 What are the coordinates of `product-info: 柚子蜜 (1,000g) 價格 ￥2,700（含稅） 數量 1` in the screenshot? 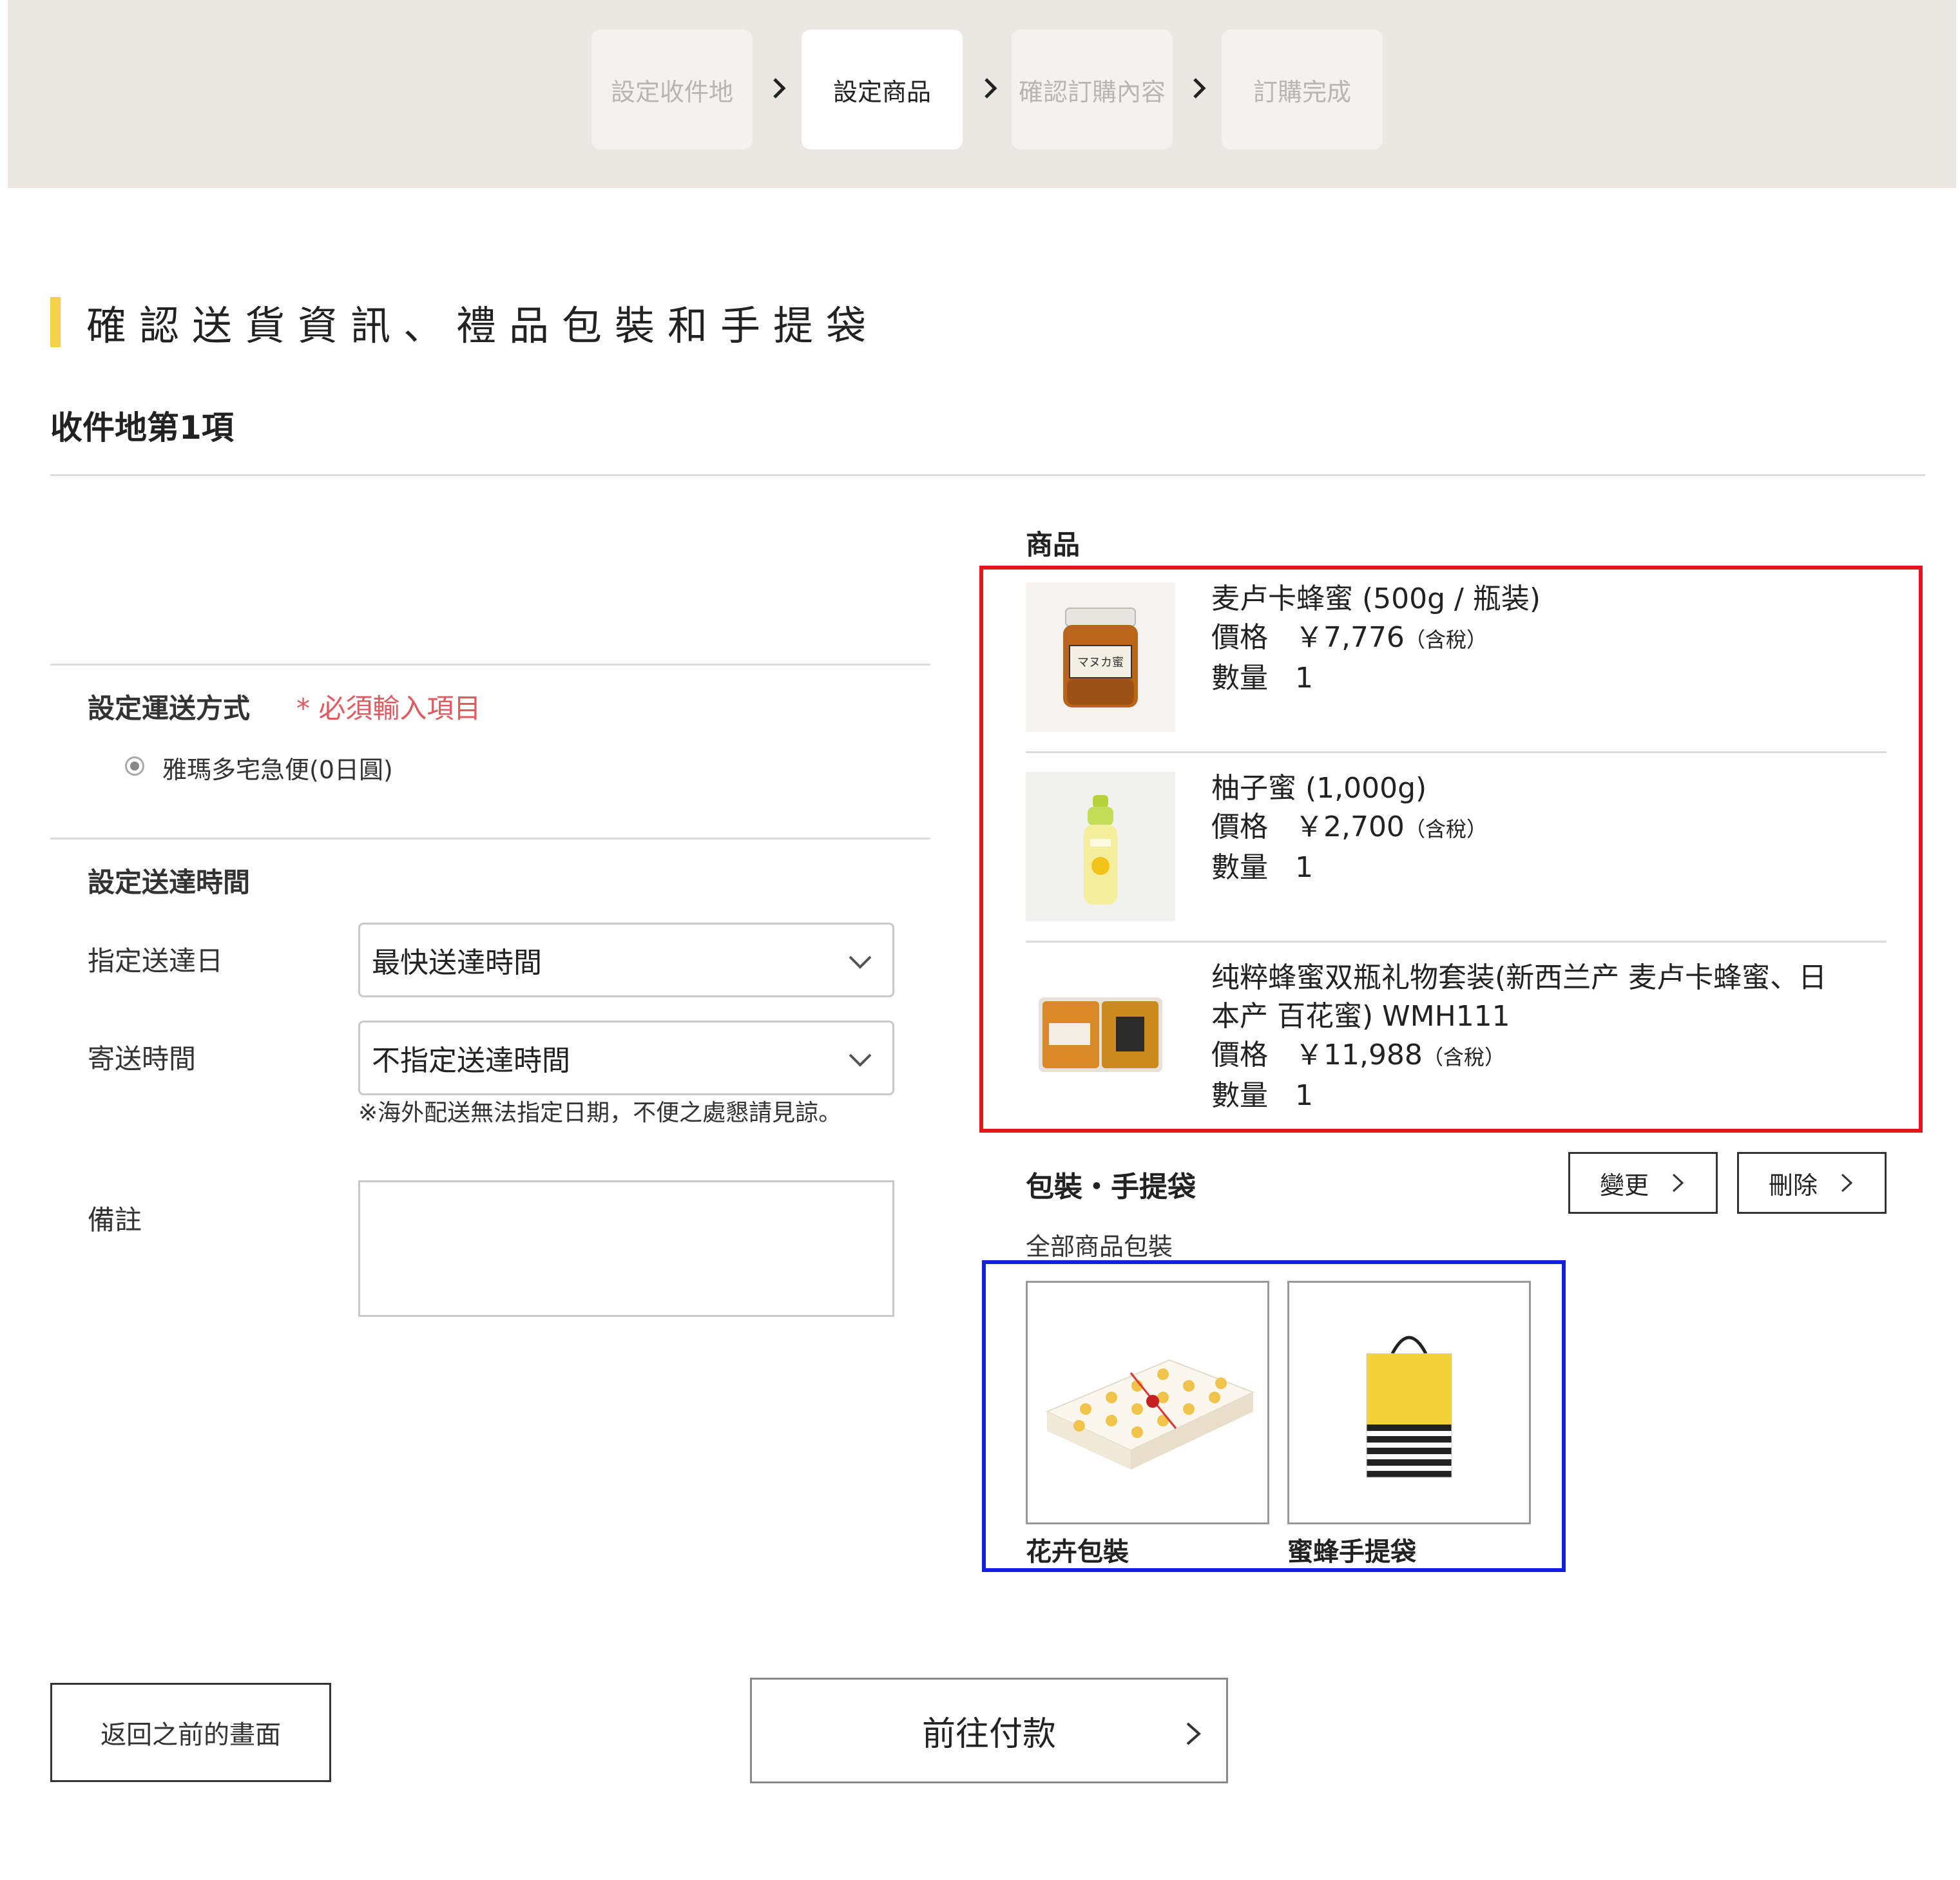 It's located at (1349, 828).